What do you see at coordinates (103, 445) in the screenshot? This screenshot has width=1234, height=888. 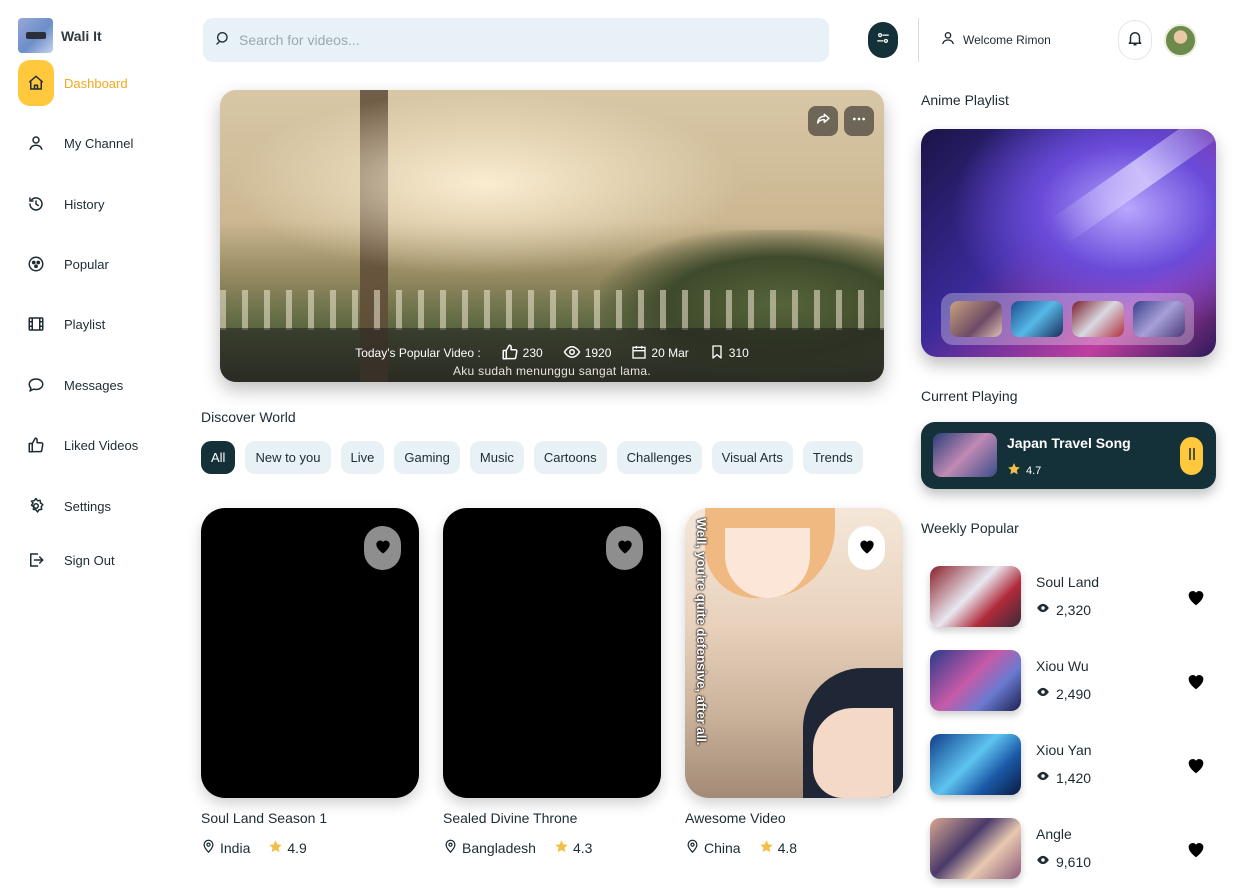 I see `sidebar-item-liked-videos: Liked Videos` at bounding box center [103, 445].